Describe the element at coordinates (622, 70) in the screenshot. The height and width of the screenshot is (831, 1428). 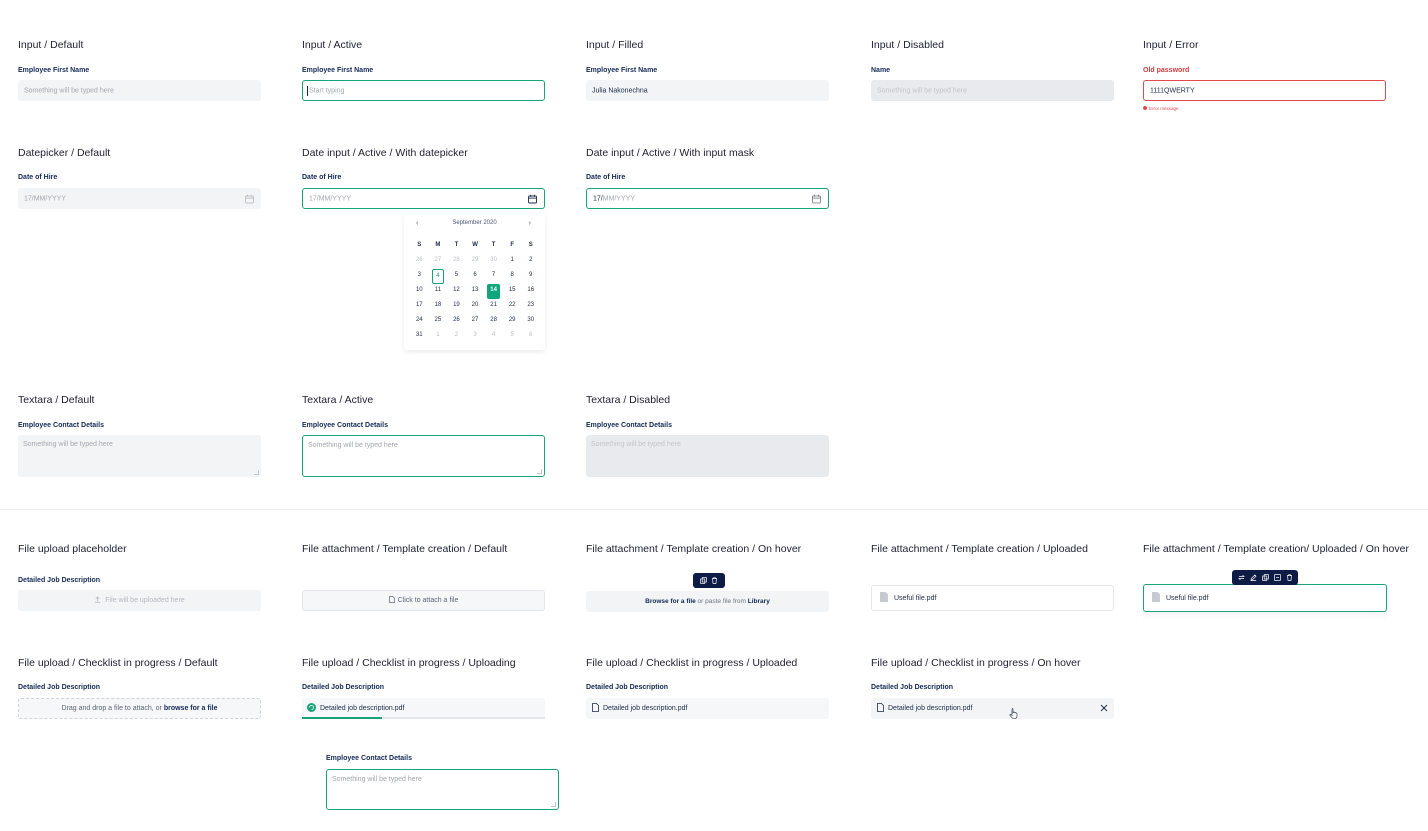
I see `field-label: Employee First Name` at that location.